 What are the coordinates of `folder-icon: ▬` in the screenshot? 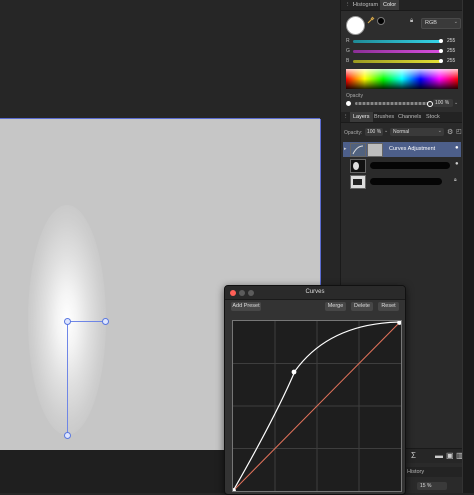 It's located at (439, 455).